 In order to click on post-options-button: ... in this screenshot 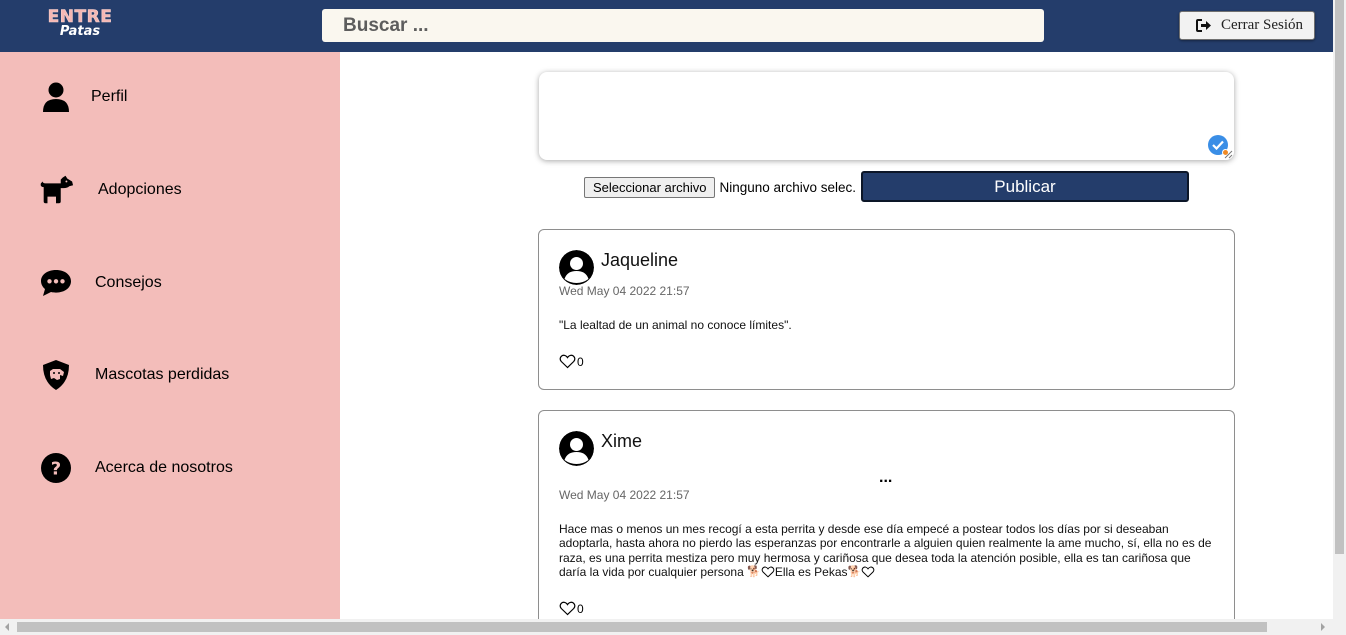, I will do `click(885, 478)`.